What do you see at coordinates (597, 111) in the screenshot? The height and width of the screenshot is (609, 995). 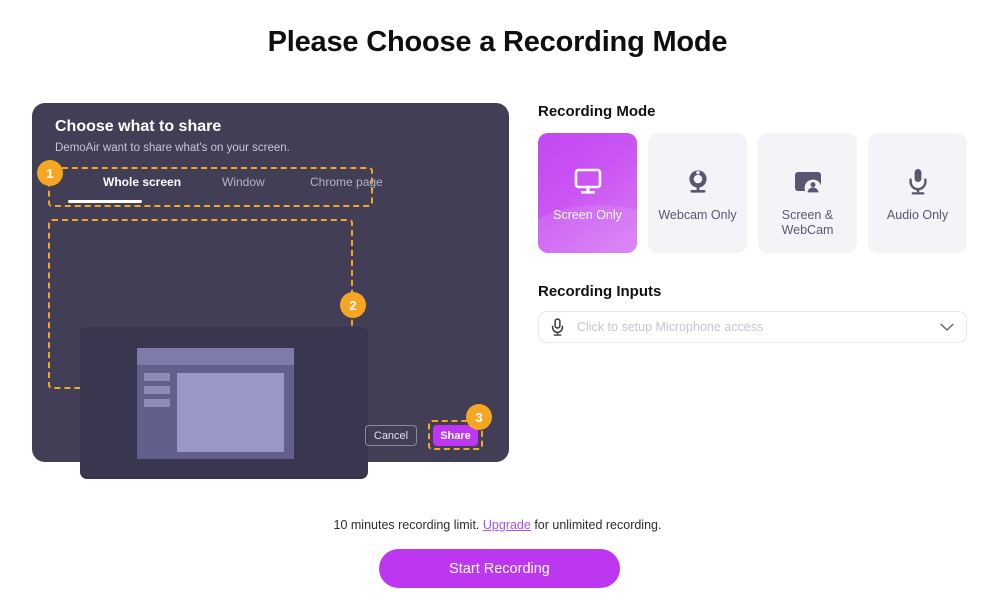 I see `recording-mode-label: Recording Mode` at bounding box center [597, 111].